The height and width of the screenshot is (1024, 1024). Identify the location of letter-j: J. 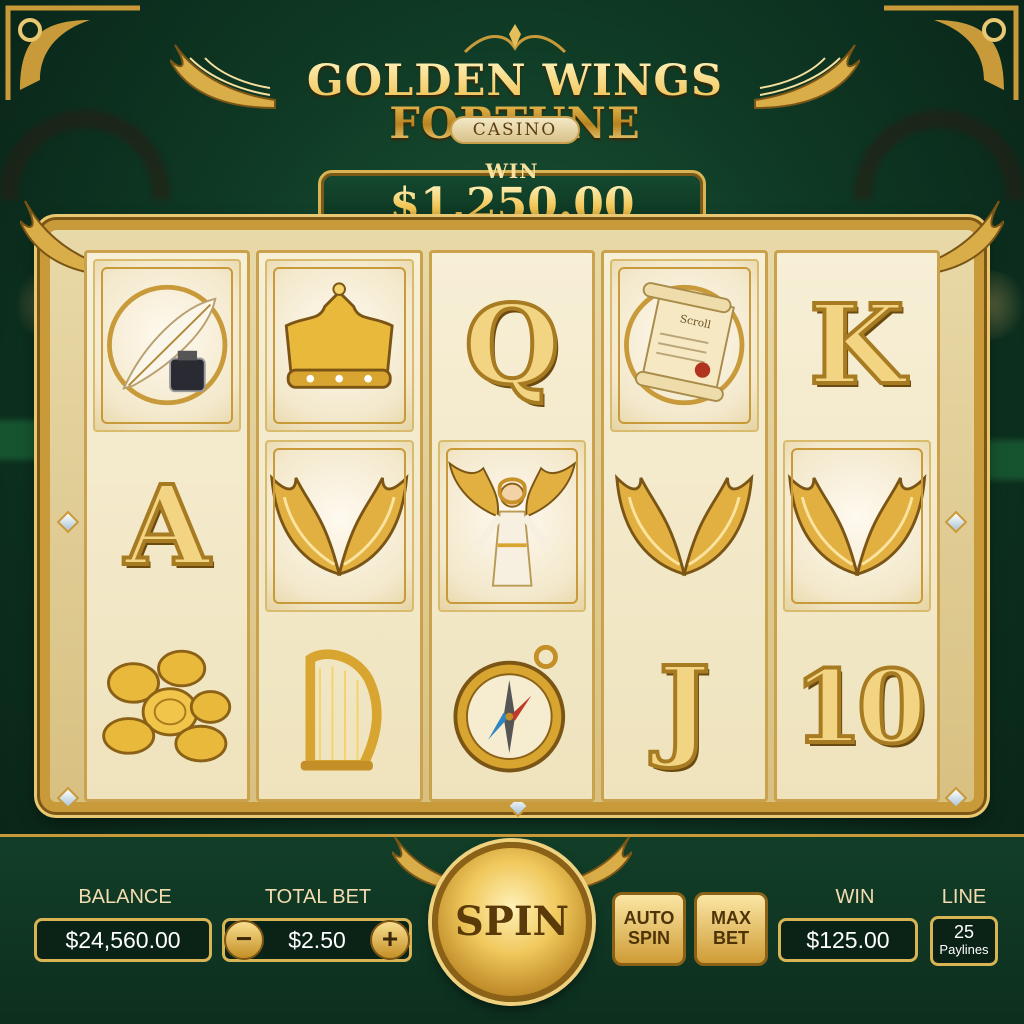
(684, 706).